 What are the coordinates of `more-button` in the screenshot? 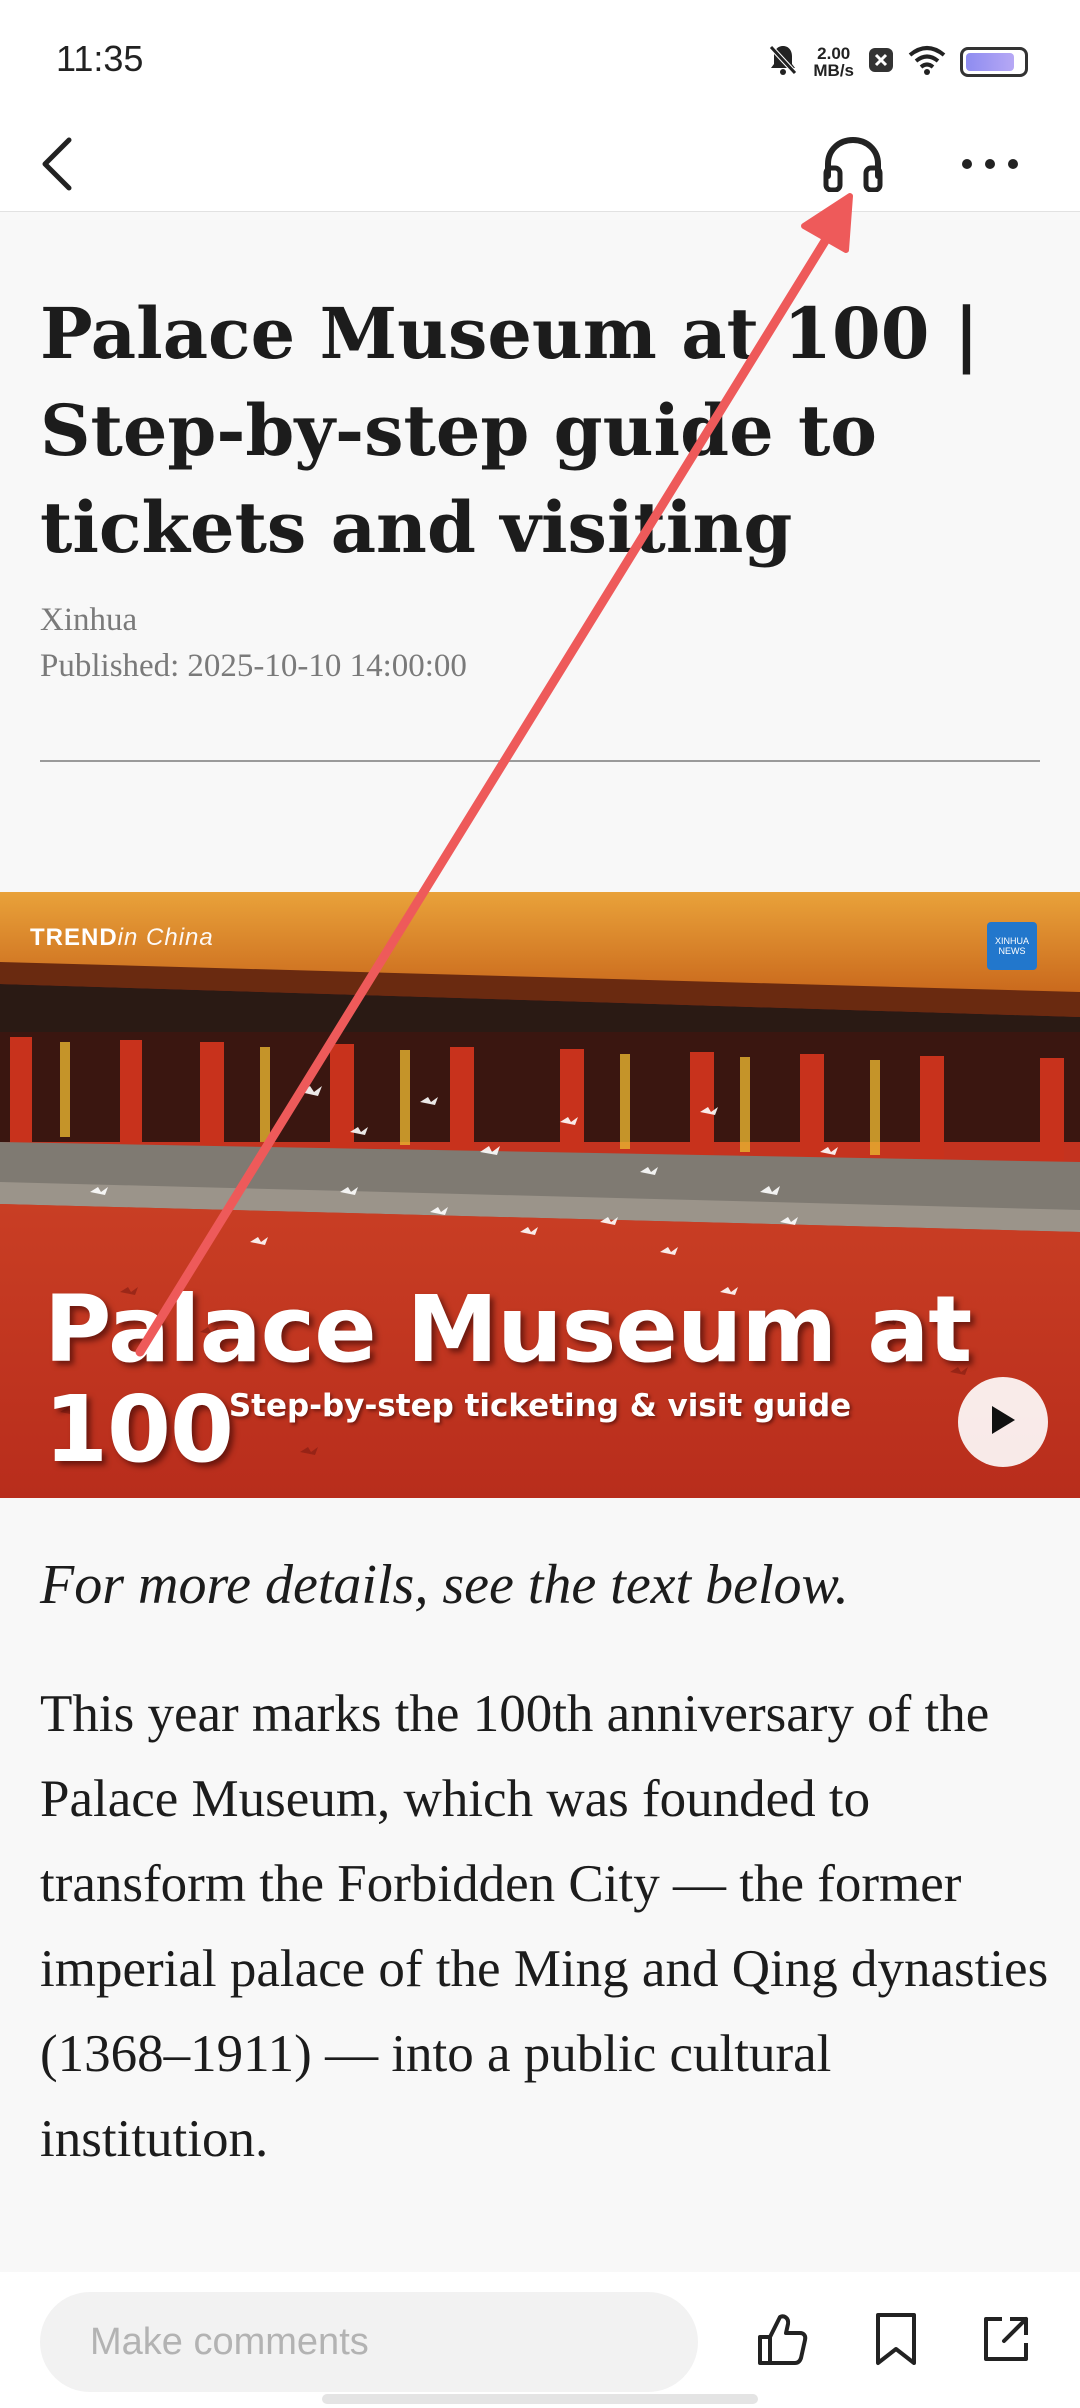 It's located at (990, 166).